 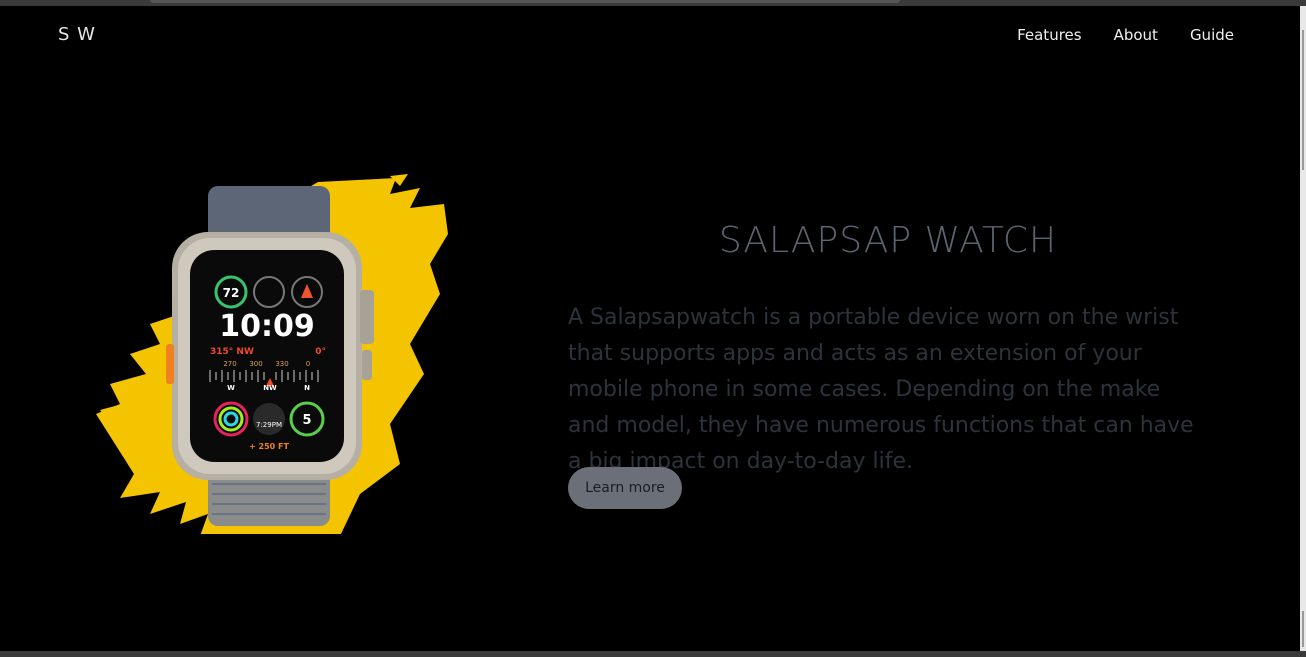 What do you see at coordinates (269, 446) in the screenshot?
I see `elevation-text: + 250 FT` at bounding box center [269, 446].